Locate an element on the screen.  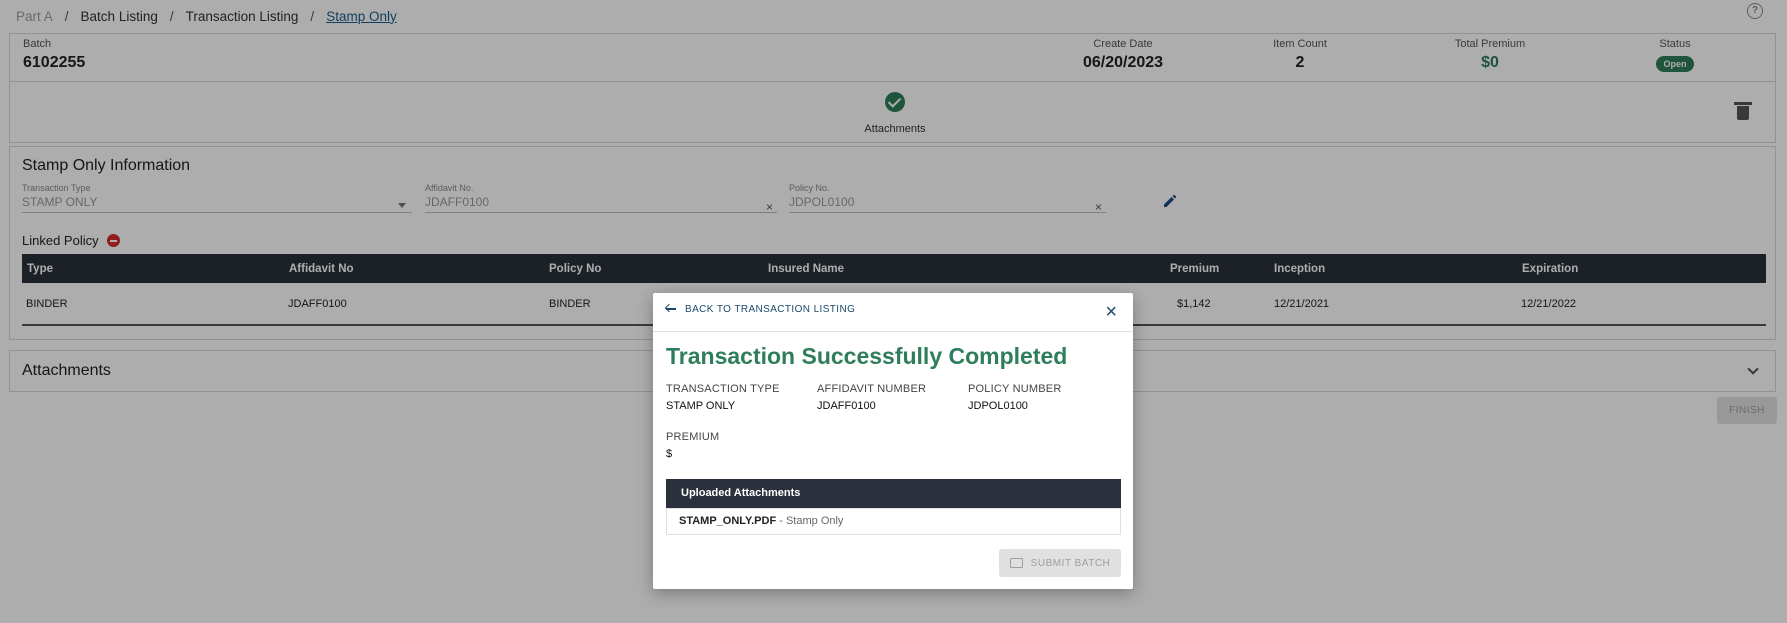
dialog-affidavit: AFFIDAVIT NUMBER JDAFF0100 is located at coordinates (871, 397).